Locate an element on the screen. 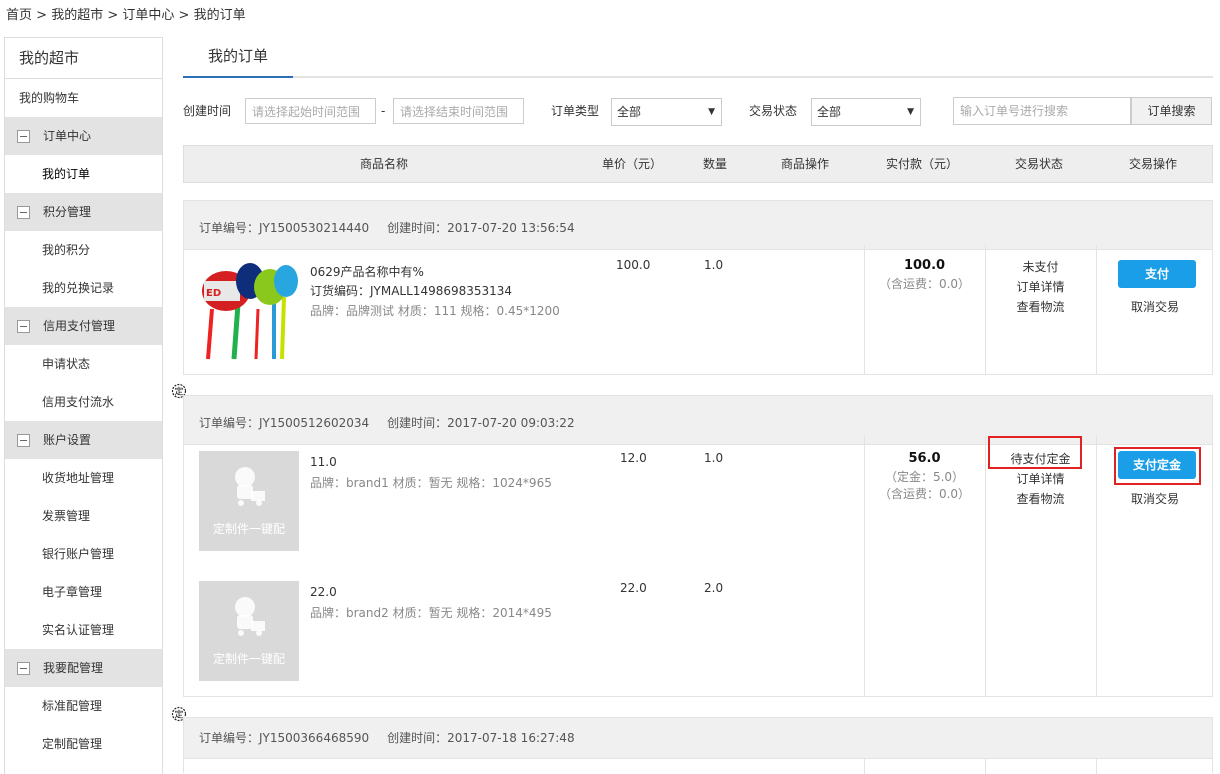  order-created: 创建时间：2017-07-20 13:56:54 is located at coordinates (481, 228).